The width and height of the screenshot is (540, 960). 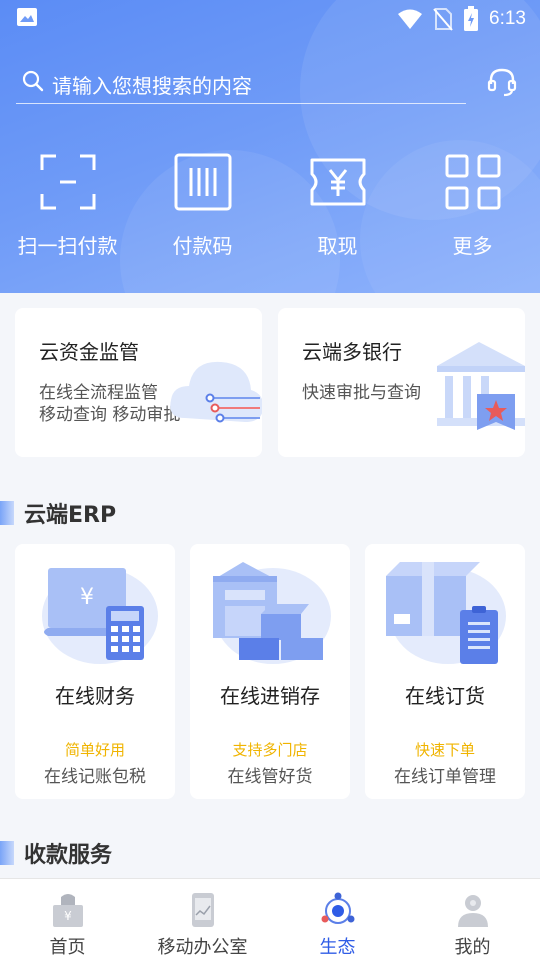 I want to click on search-input: 请输入您想搜索的内容, so click(x=241, y=83).